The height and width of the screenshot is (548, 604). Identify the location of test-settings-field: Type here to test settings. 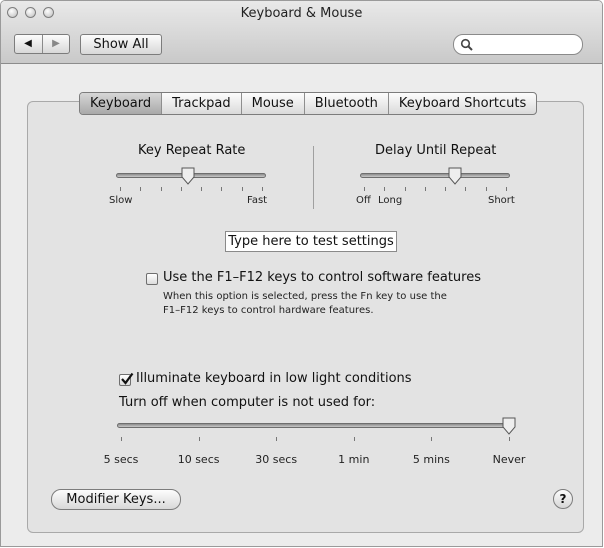
(311, 241).